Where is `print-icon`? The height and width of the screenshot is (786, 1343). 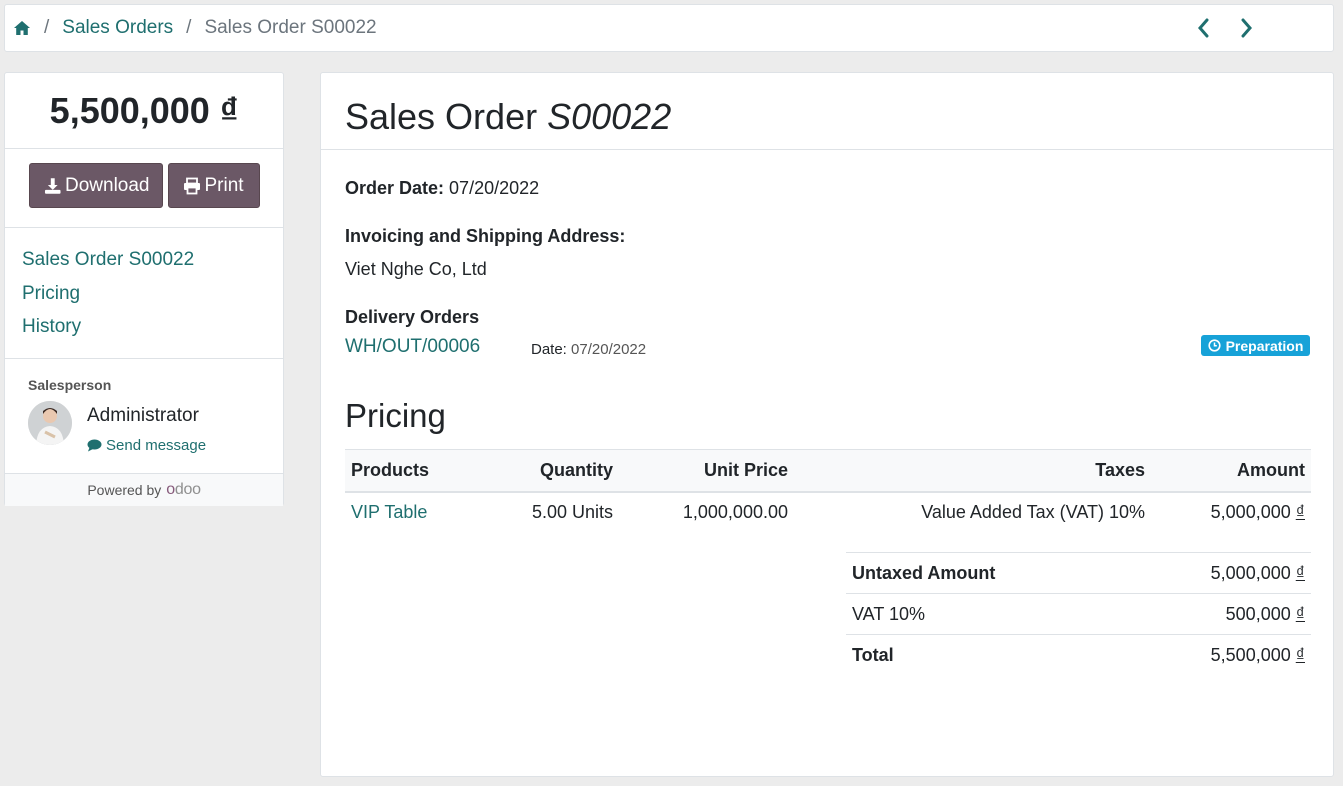 print-icon is located at coordinates (191, 185).